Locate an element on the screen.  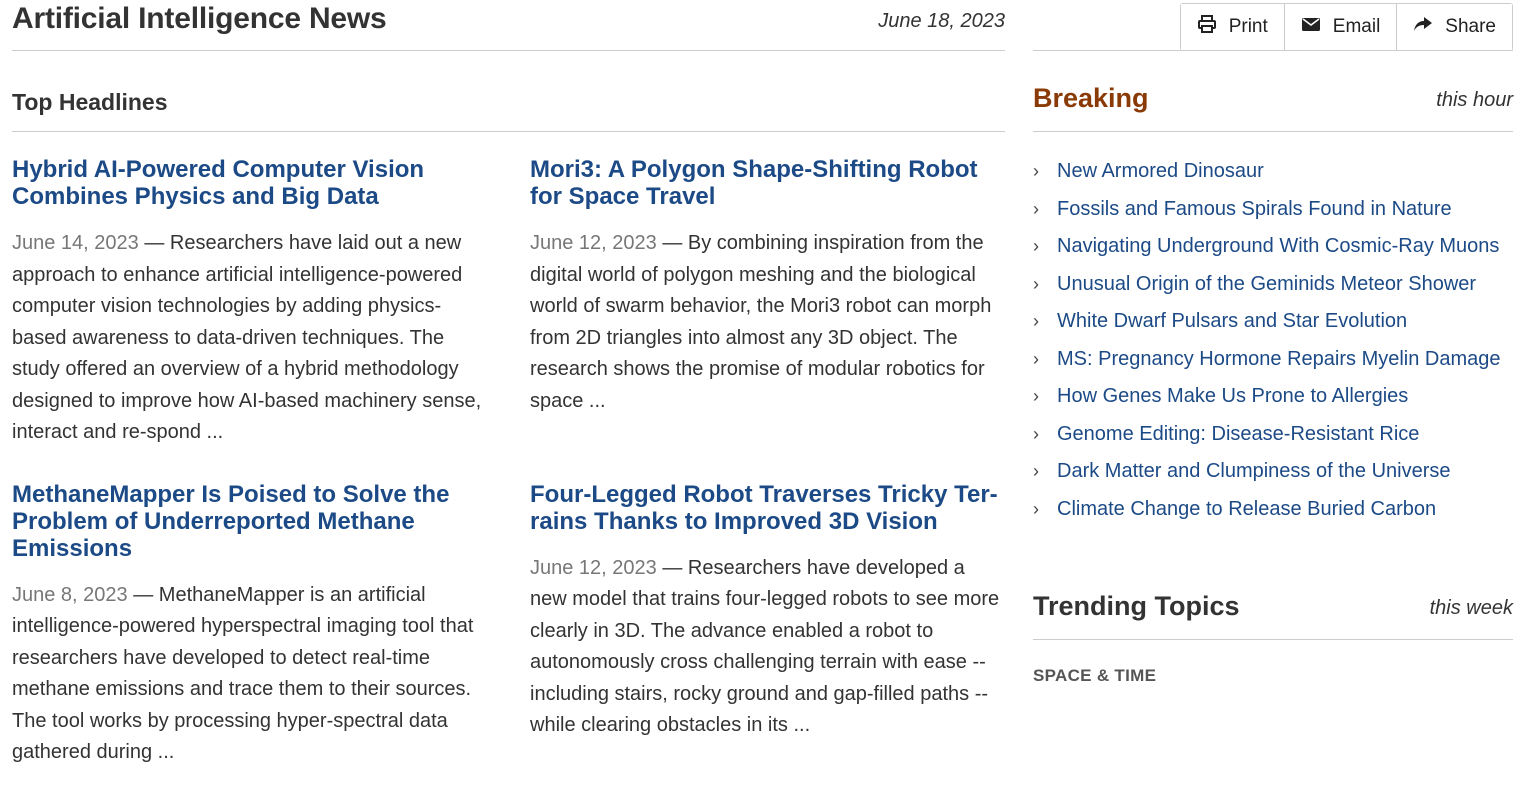
print-button: Print is located at coordinates (1232, 27).